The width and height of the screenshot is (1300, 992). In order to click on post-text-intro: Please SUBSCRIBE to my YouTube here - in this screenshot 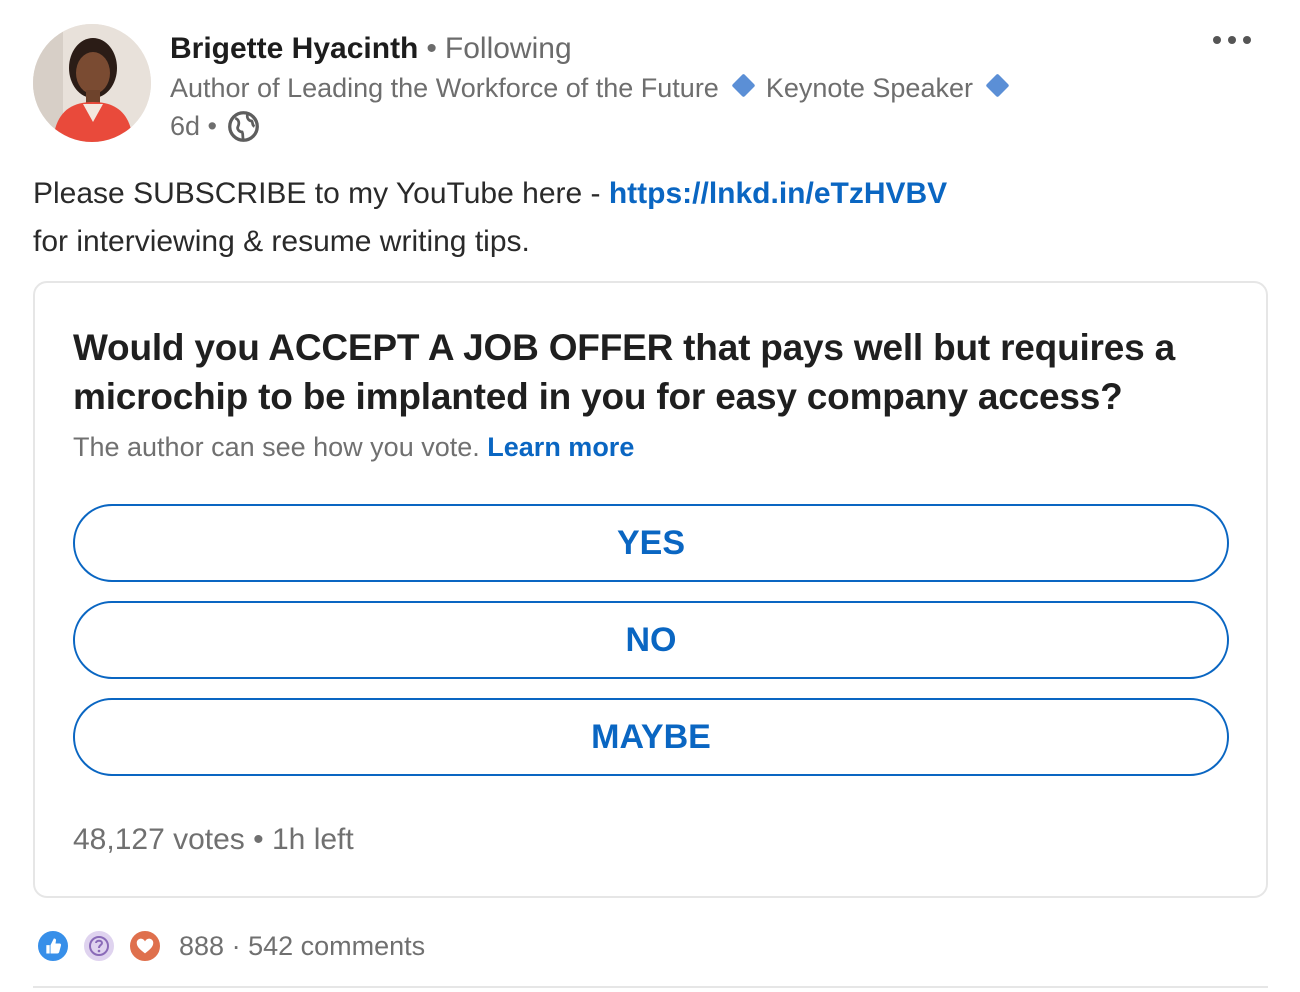, I will do `click(321, 193)`.